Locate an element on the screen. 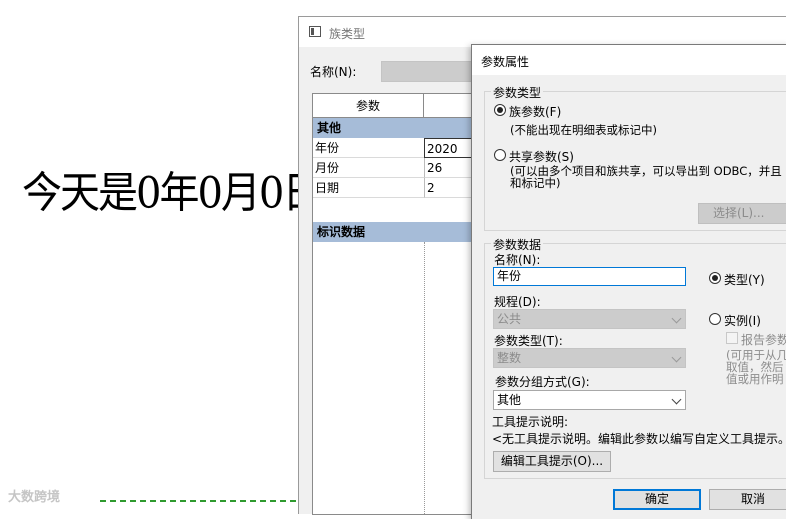 This screenshot has width=786, height=519. shared-parameter-radio is located at coordinates (500, 155).